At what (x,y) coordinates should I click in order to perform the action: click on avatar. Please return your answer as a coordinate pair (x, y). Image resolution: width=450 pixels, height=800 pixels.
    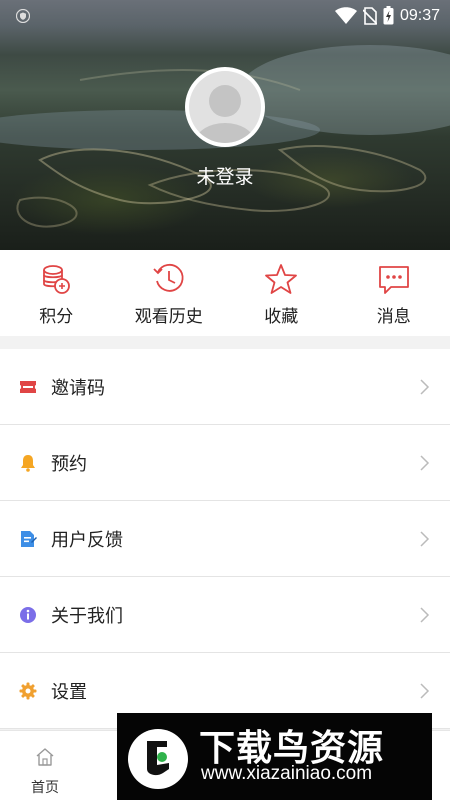
    Looking at the image, I should click on (225, 107).